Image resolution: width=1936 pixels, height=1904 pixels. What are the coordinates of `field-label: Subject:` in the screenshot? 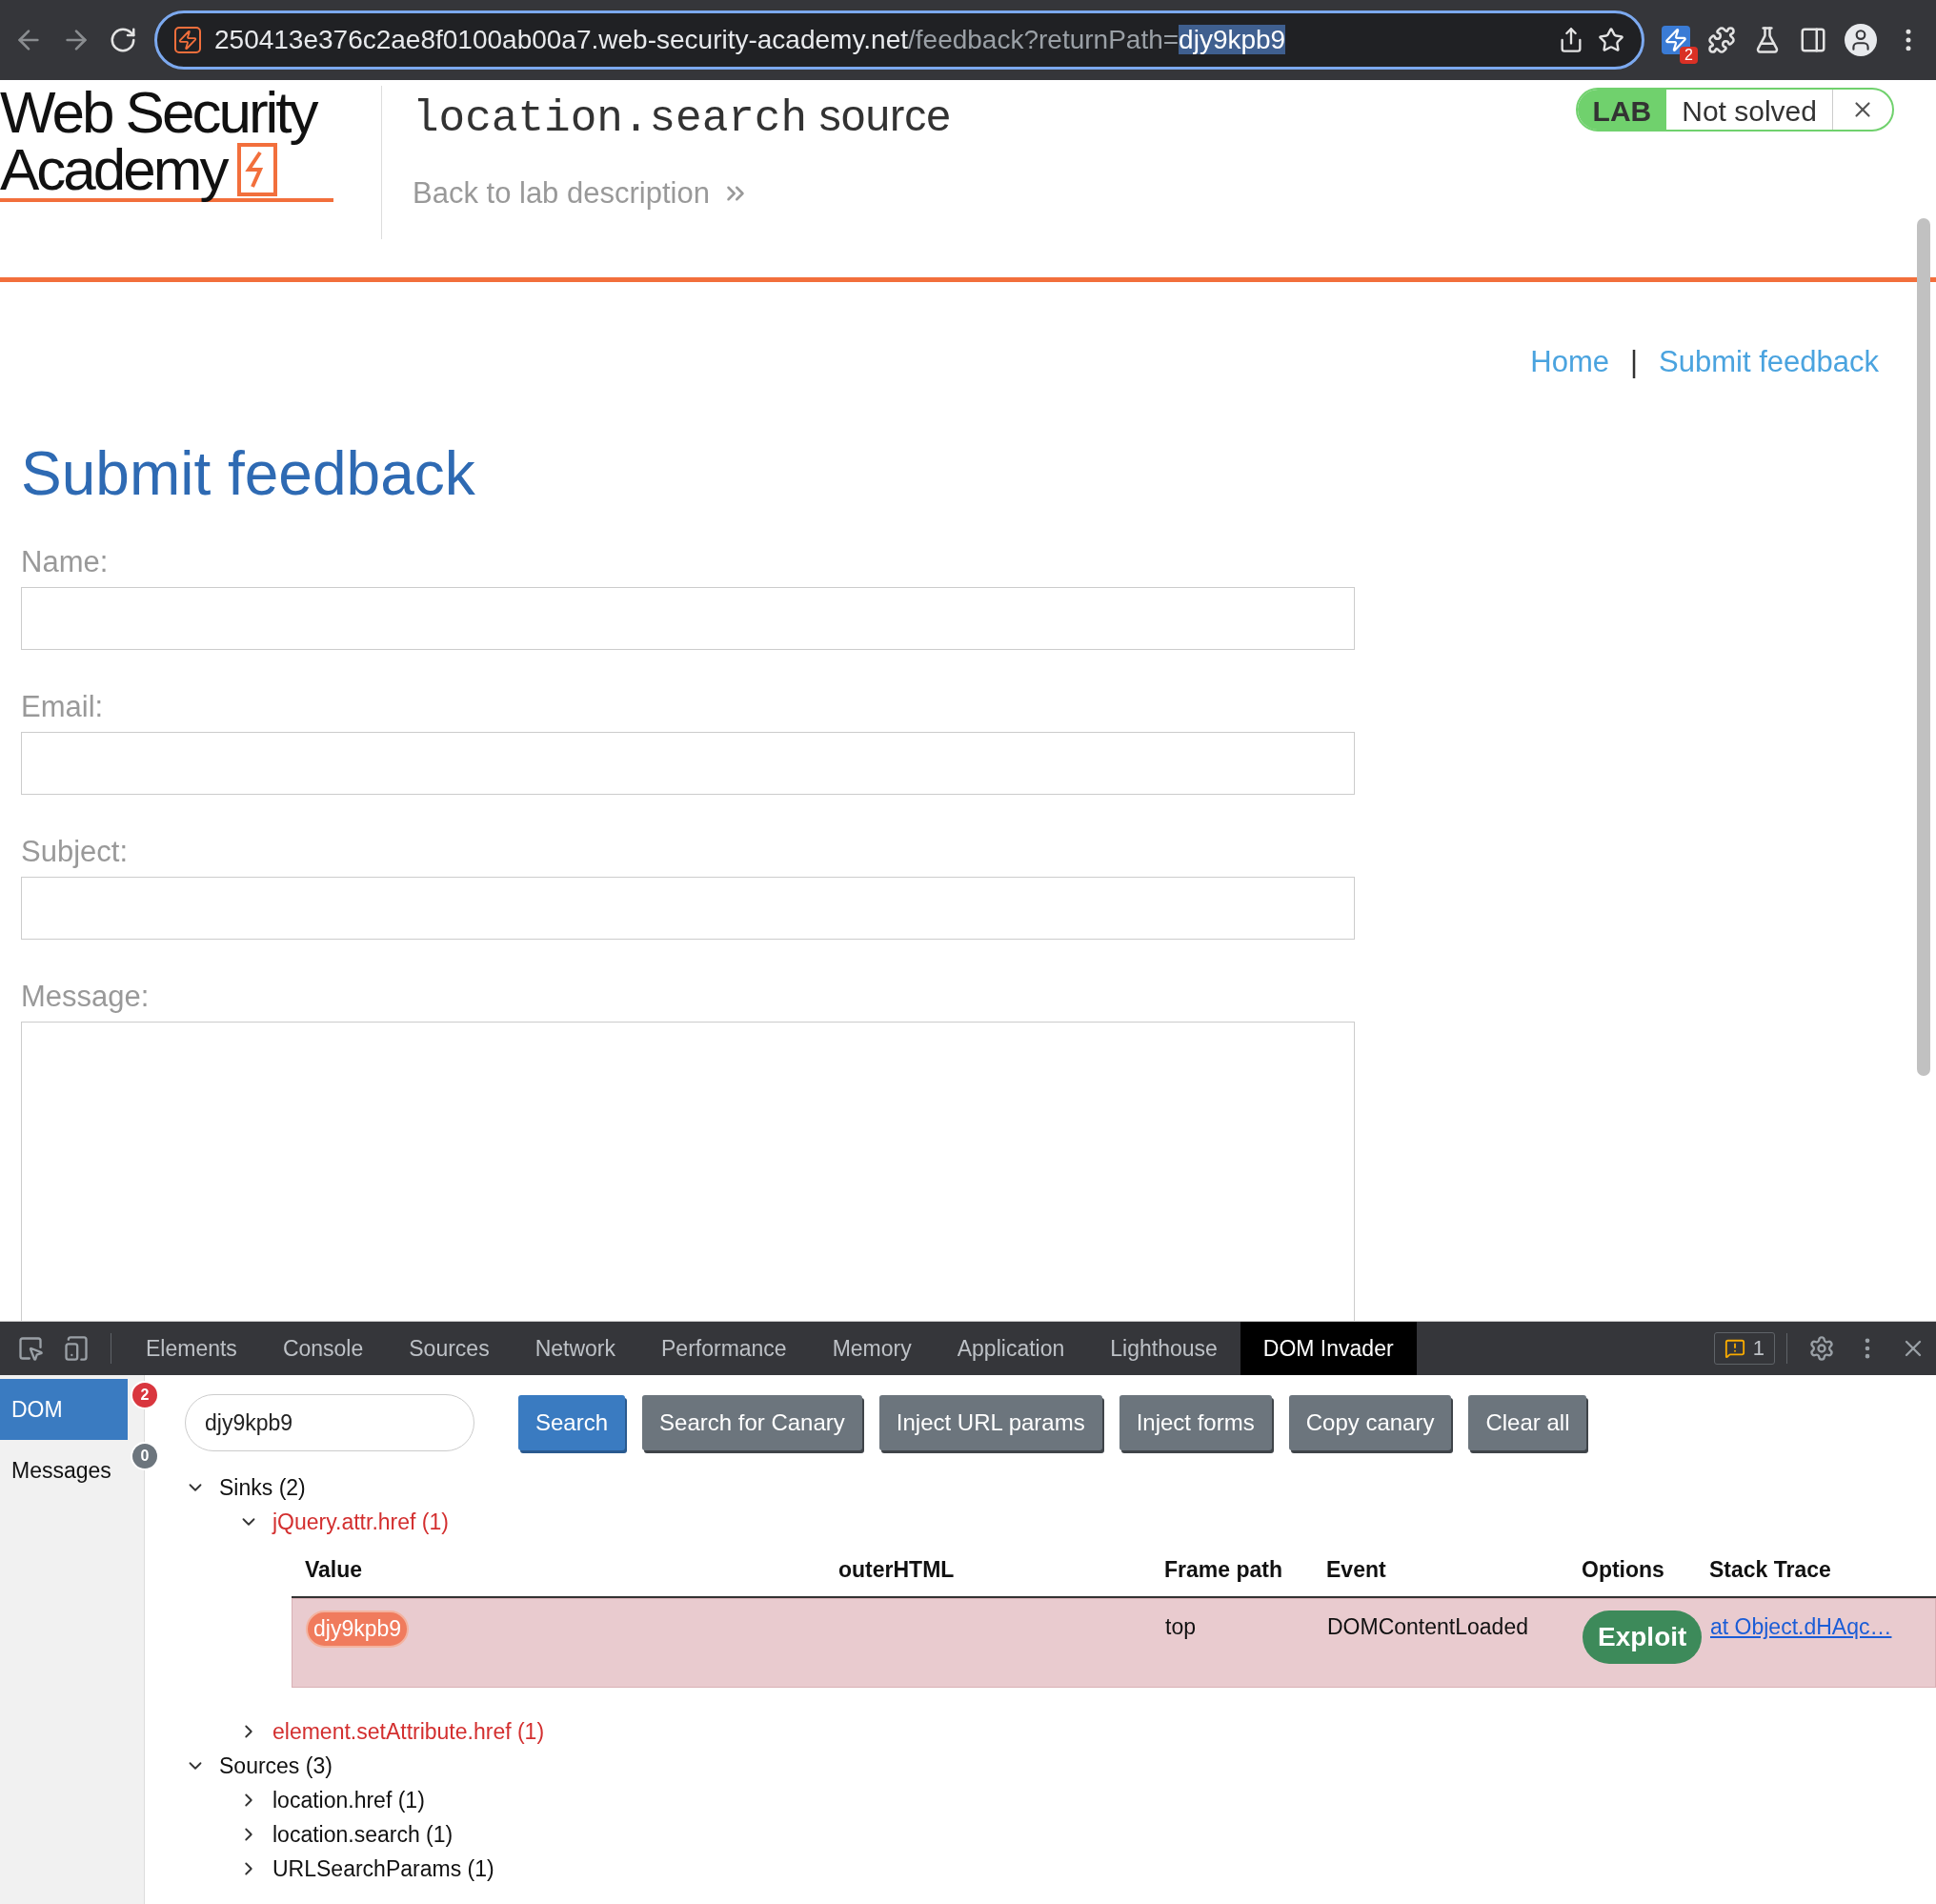 It's located at (75, 852).